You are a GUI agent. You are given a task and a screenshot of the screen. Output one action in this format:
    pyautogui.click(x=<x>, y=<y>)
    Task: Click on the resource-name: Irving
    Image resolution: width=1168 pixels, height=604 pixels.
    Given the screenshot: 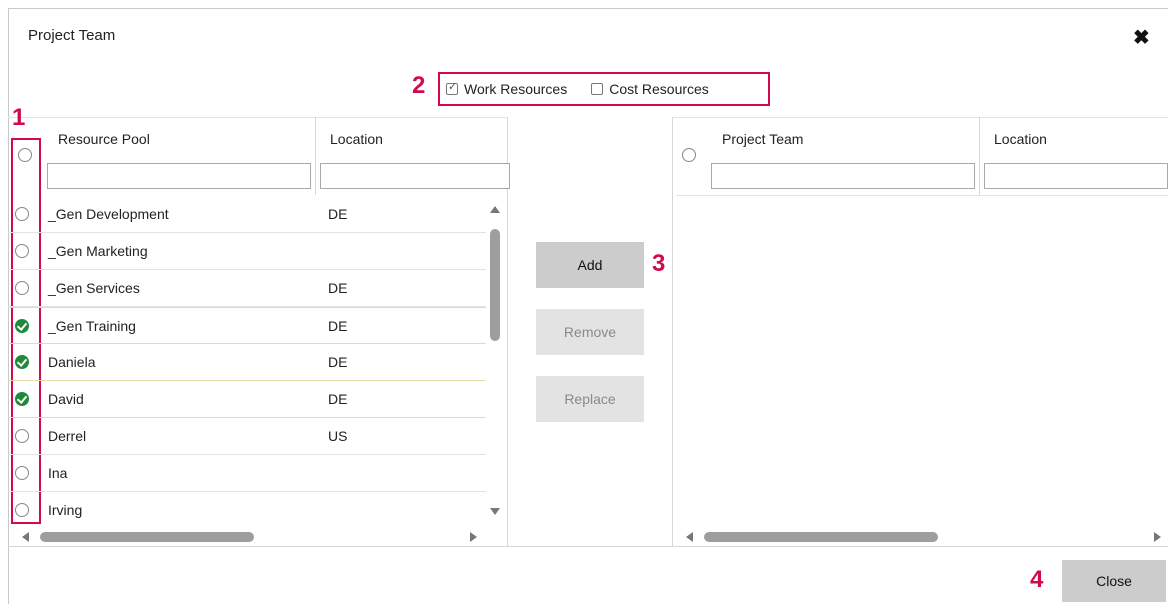 What is the action you would take?
    pyautogui.click(x=65, y=510)
    